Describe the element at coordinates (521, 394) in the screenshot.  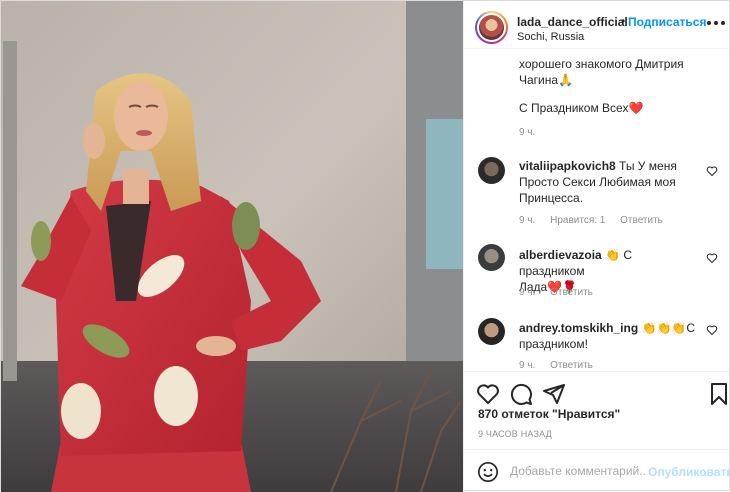
I see `comment-icon` at that location.